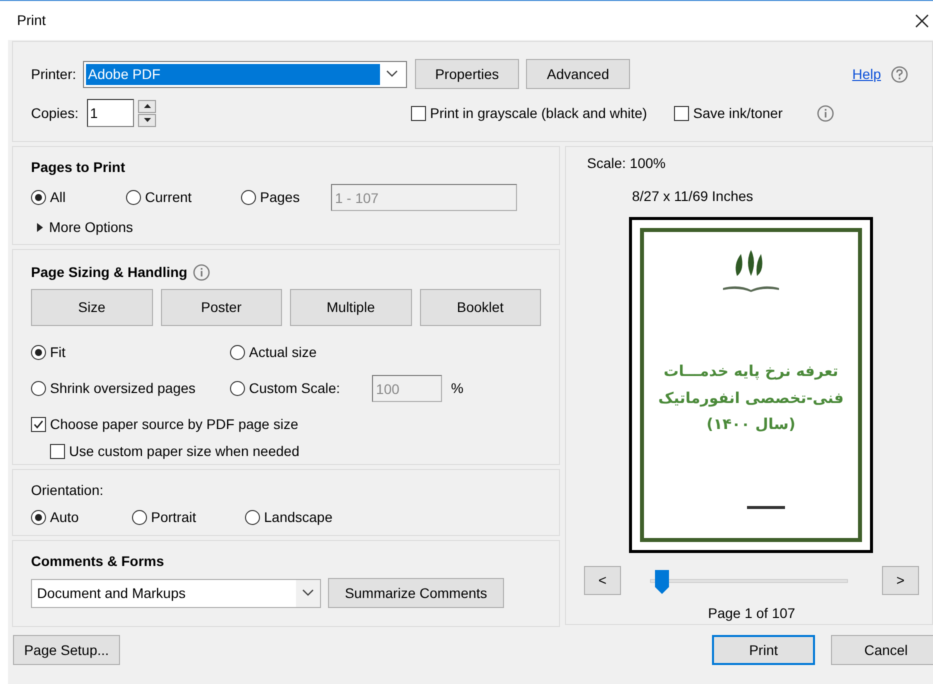 The width and height of the screenshot is (933, 684). I want to click on mode-button: Booklet, so click(480, 307).